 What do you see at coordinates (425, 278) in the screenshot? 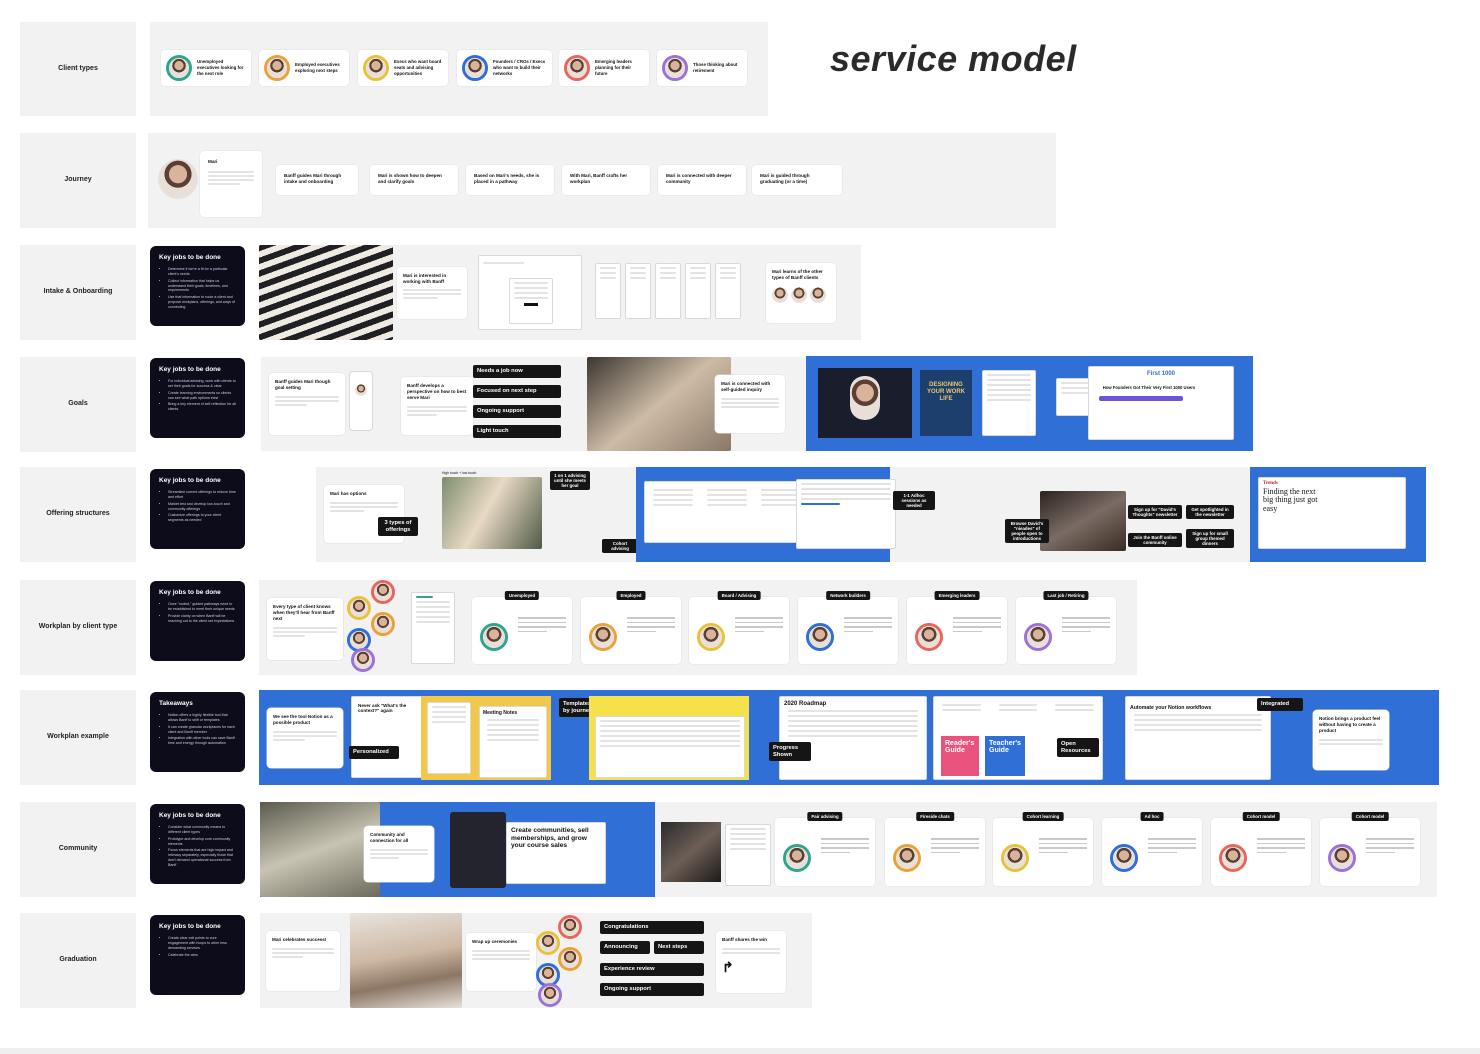
I see `card-title: Mari is interested in working with Banff` at bounding box center [425, 278].